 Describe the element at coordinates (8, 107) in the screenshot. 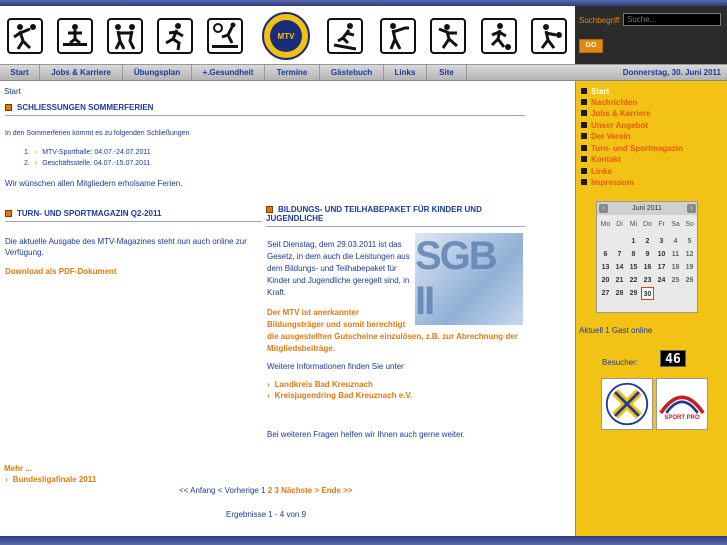

I see `square-icon` at that location.